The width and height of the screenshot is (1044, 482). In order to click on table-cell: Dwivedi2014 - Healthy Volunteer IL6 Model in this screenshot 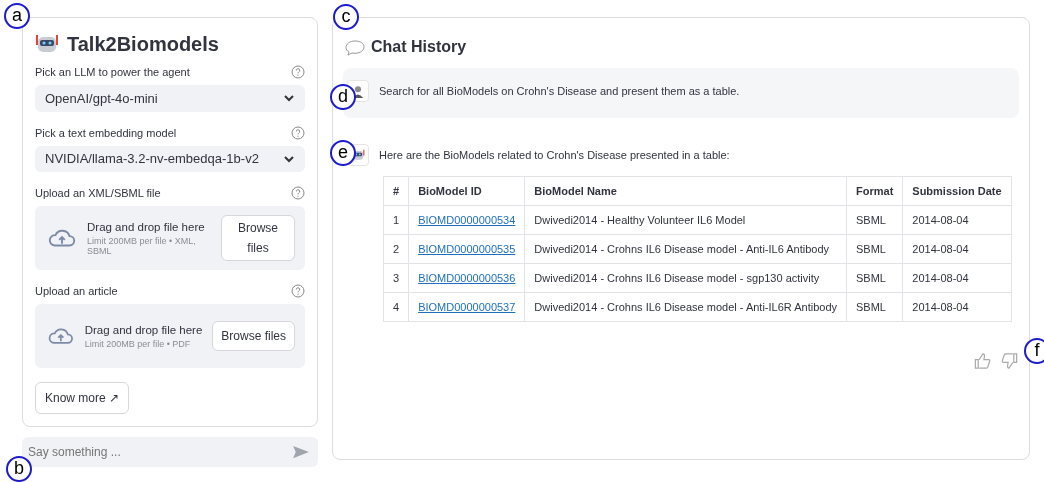, I will do `click(685, 220)`.